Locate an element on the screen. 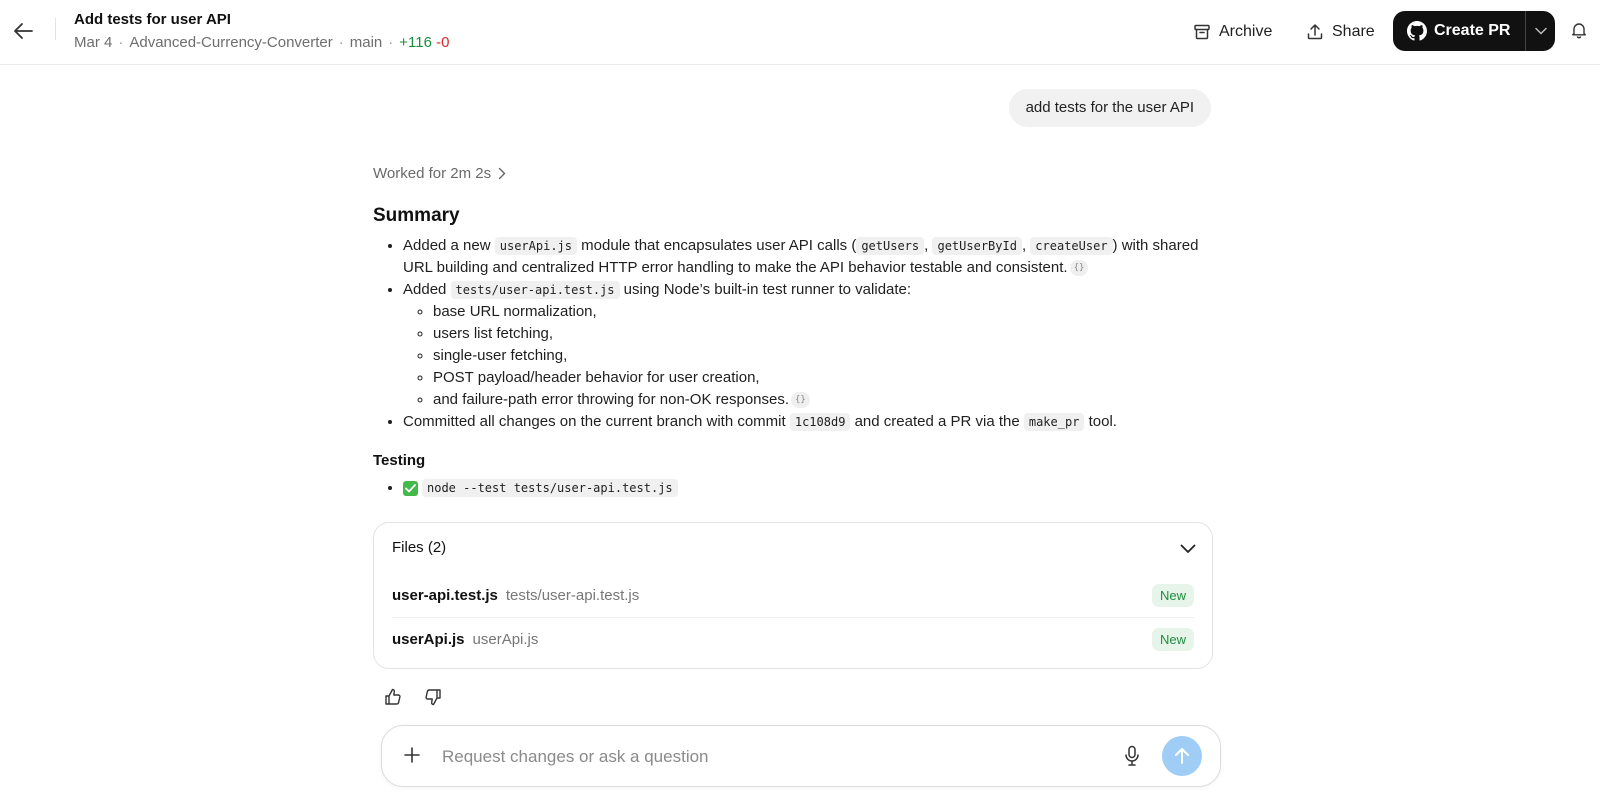 Image resolution: width=1600 pixels, height=795 pixels. back-arrow-icon is located at coordinates (23, 31).